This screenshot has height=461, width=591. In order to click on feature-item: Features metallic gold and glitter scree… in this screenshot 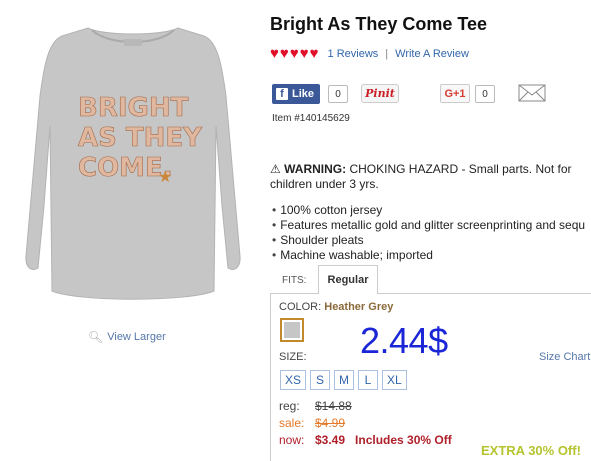, I will do `click(430, 225)`.